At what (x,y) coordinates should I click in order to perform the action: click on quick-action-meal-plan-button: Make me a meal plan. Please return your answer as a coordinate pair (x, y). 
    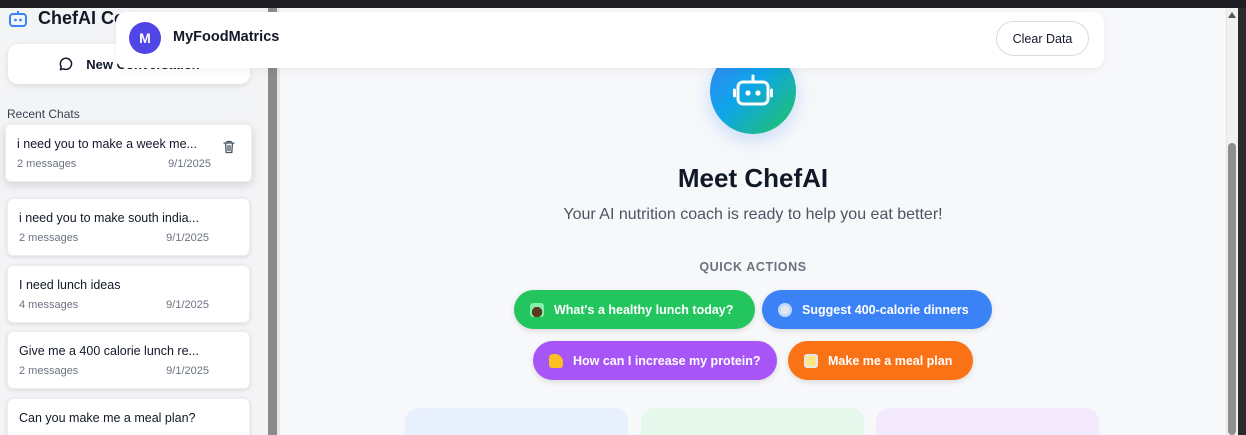
    Looking at the image, I should click on (880, 360).